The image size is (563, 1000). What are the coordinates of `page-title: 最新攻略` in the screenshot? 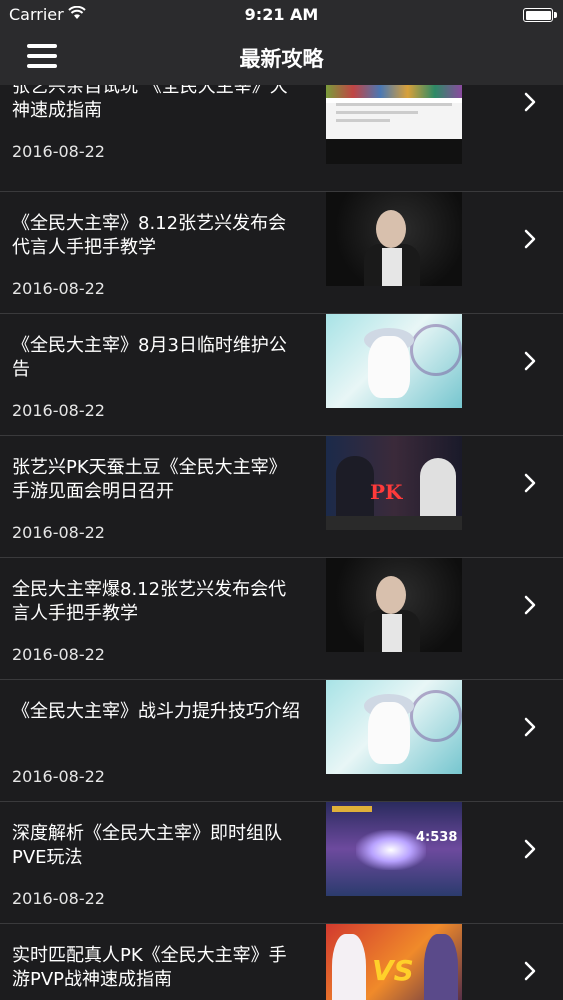 It's located at (281, 59).